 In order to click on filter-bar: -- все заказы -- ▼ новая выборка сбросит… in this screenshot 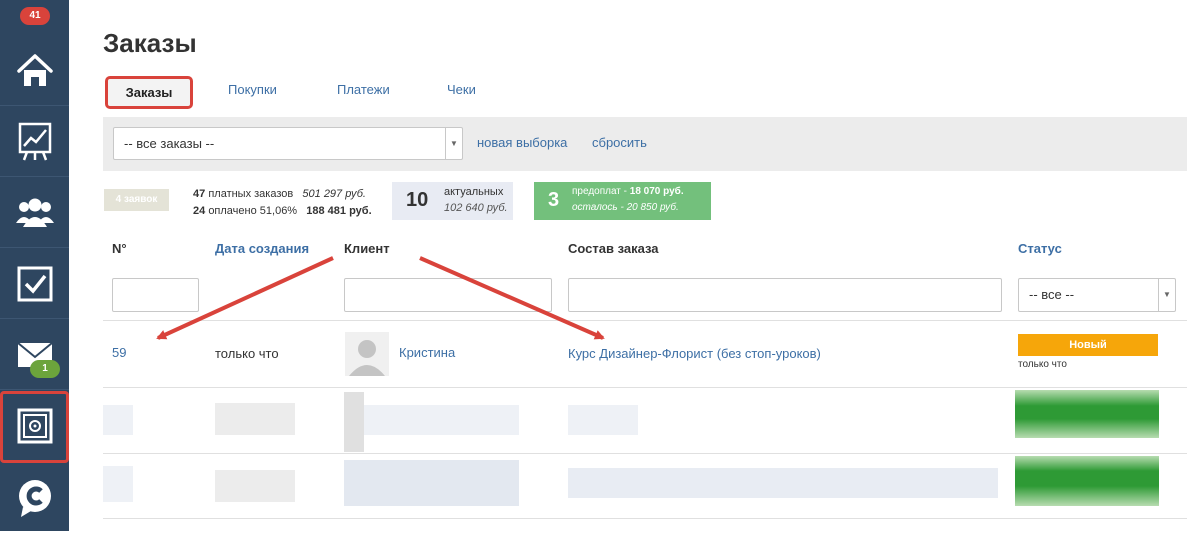, I will do `click(645, 144)`.